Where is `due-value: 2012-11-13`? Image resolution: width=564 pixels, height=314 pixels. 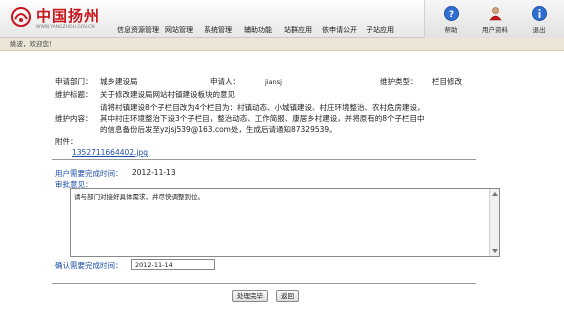
due-value: 2012-11-13 is located at coordinates (154, 172).